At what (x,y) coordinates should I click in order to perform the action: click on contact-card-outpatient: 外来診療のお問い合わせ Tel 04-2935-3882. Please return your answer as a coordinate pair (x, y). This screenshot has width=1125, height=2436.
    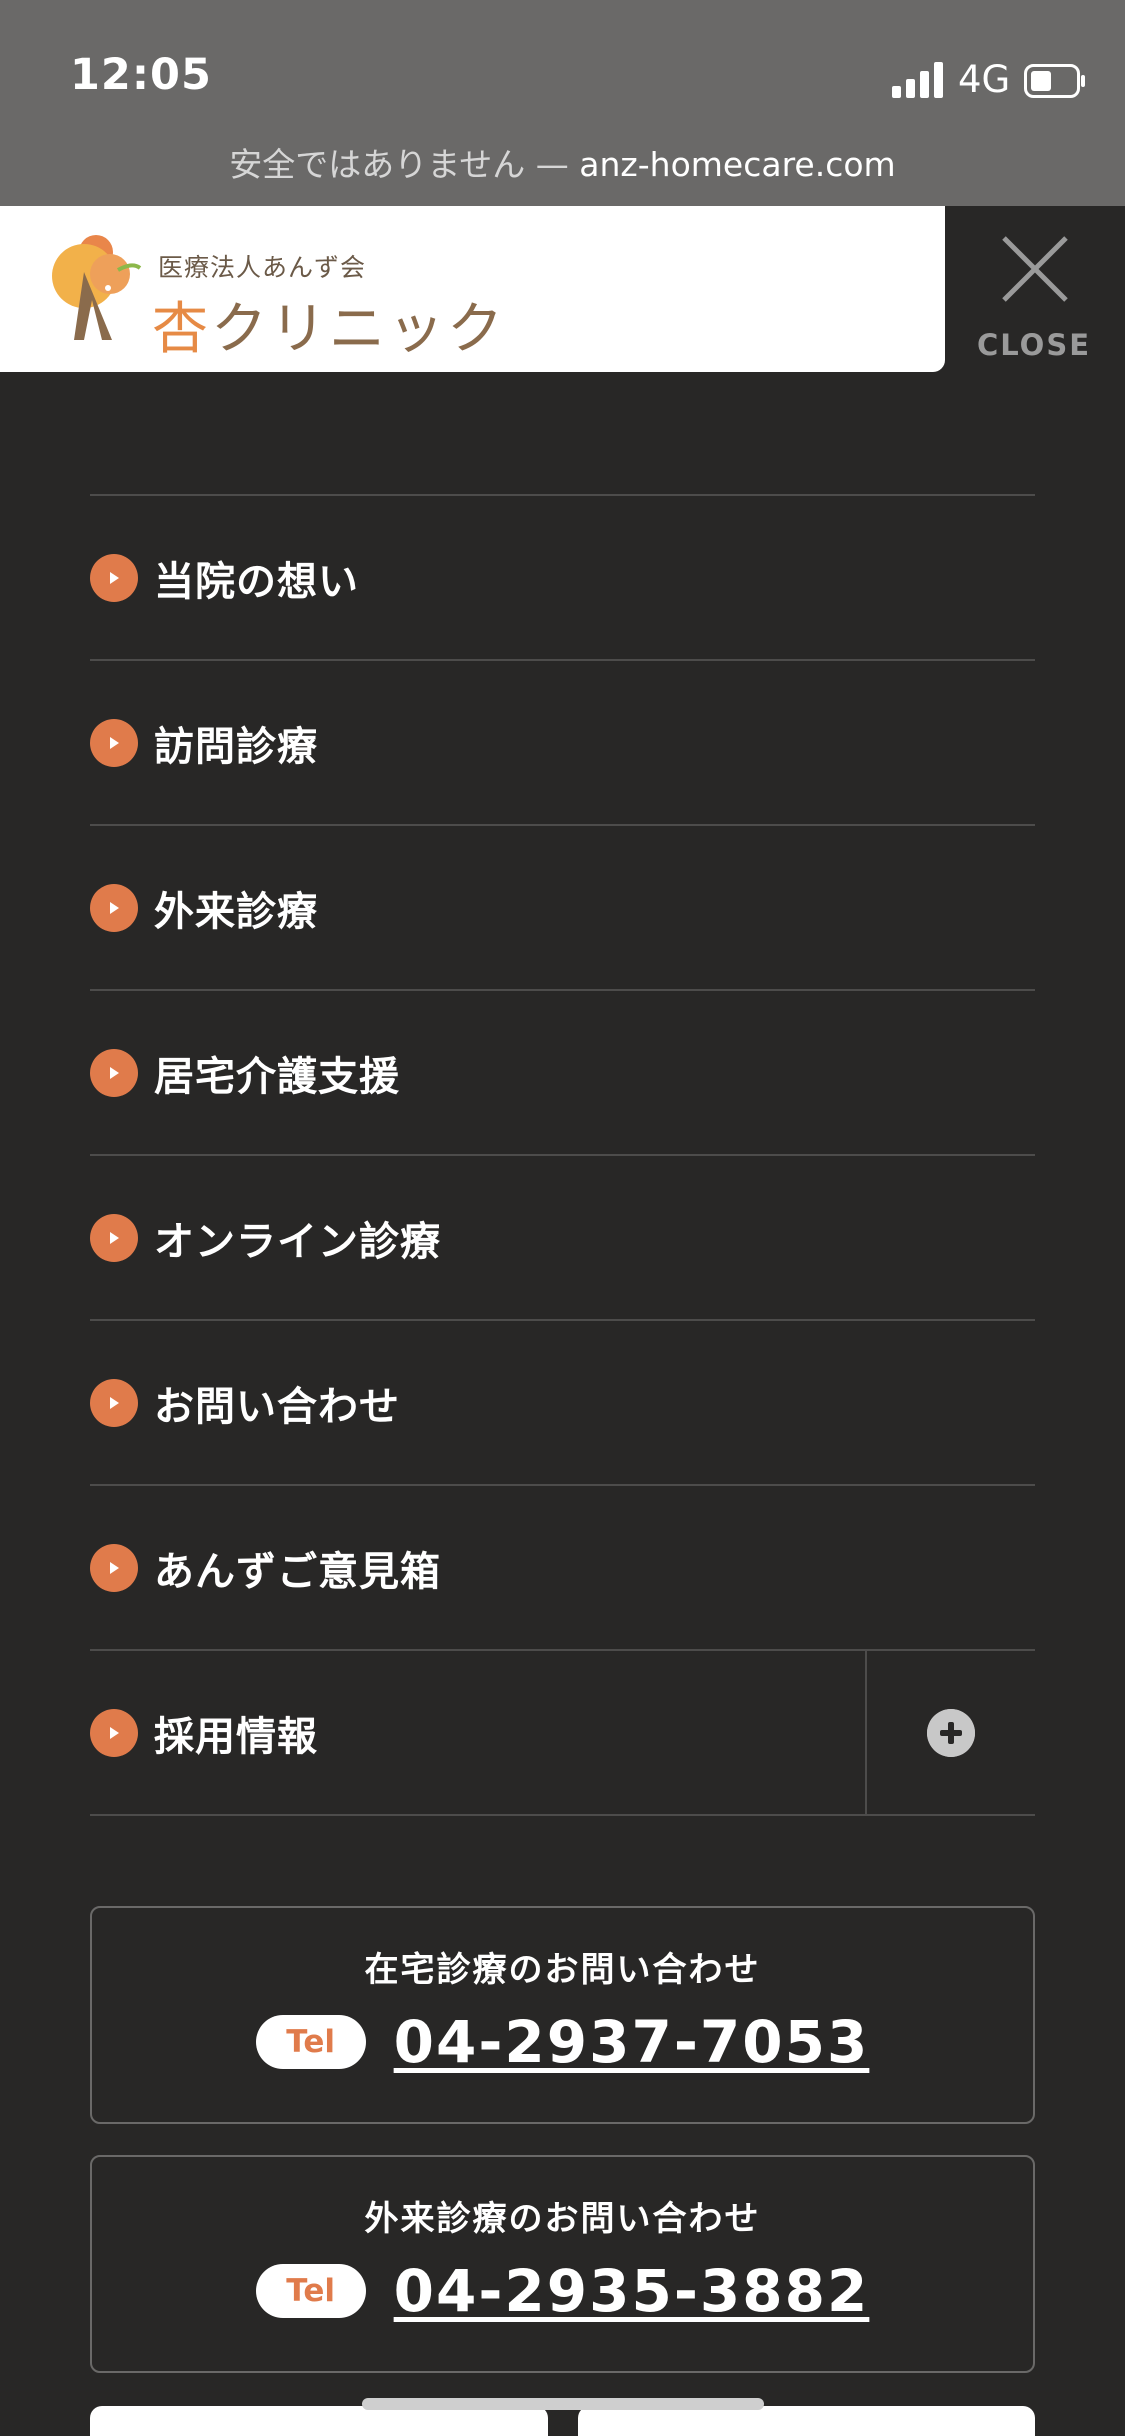
    Looking at the image, I should click on (562, 2264).